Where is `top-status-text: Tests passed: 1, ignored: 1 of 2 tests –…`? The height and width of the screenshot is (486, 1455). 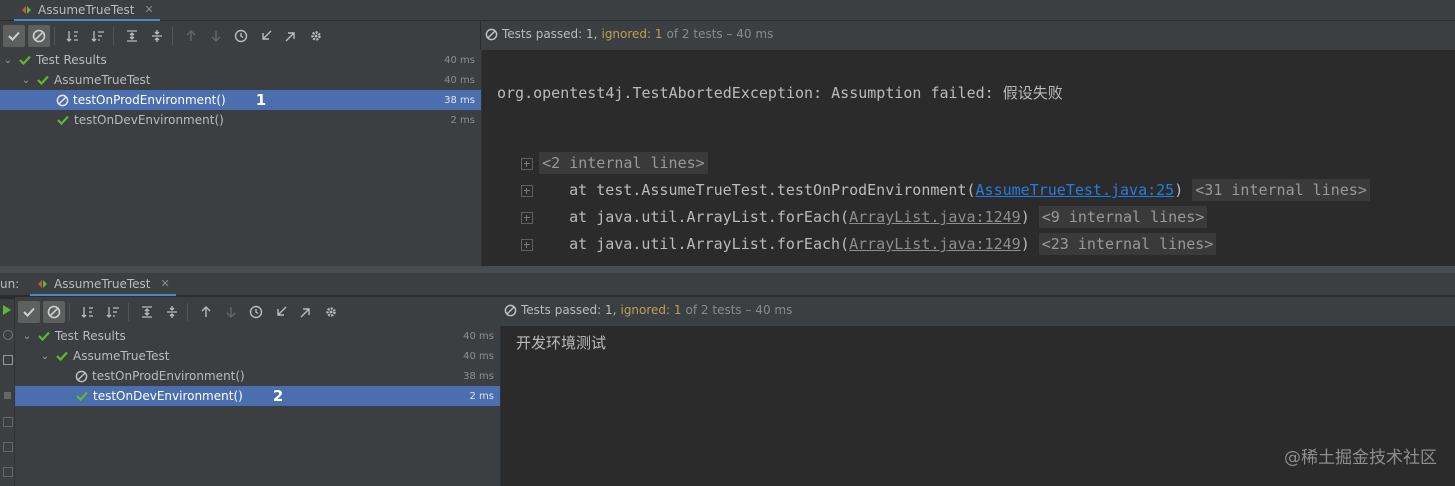 top-status-text: Tests passed: 1, ignored: 1 of 2 tests –… is located at coordinates (629, 34).